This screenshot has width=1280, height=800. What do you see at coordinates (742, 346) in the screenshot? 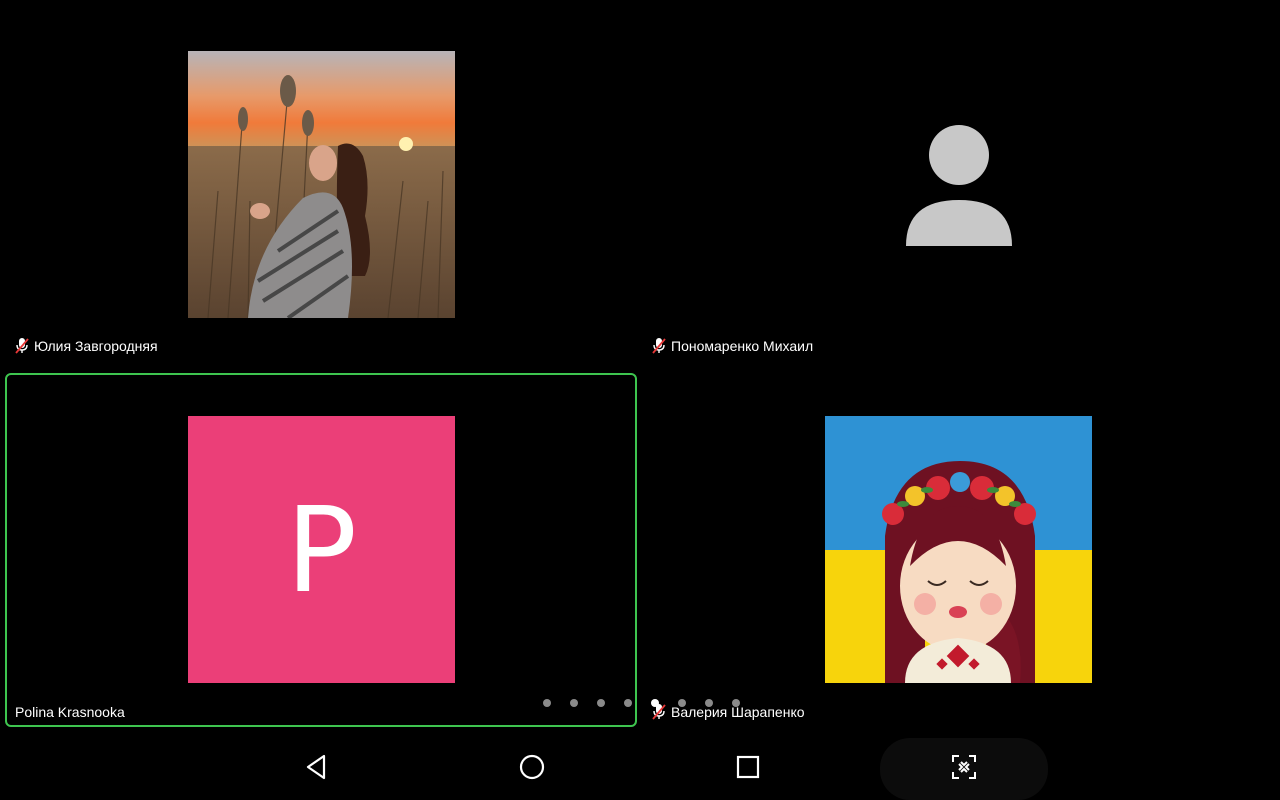
I see `participant-name: Пономаренко Михаил` at bounding box center [742, 346].